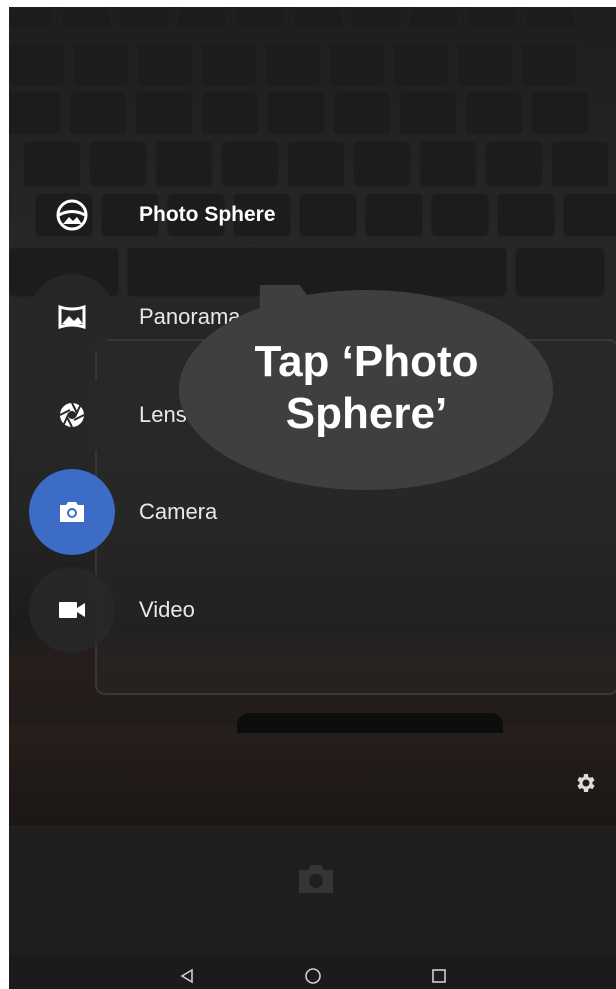 The height and width of the screenshot is (989, 616). I want to click on mode-label-camera: Camera, so click(178, 511).